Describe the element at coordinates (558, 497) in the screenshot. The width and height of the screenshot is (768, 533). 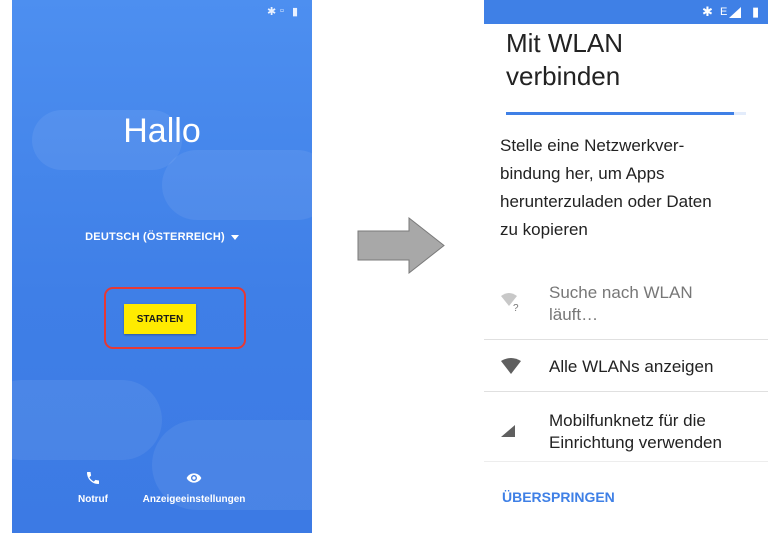
I see `skip-button: ÜBERSPRINGEN` at that location.